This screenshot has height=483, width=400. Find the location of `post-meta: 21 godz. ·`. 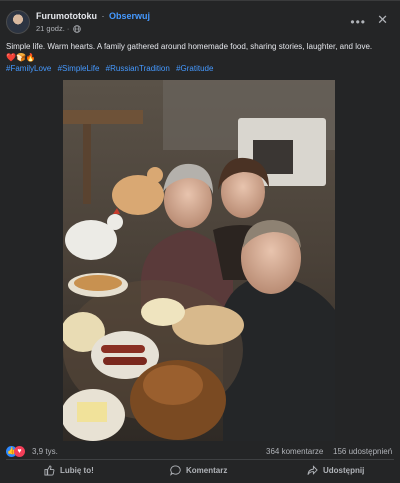

post-meta: 21 godz. · is located at coordinates (59, 28).